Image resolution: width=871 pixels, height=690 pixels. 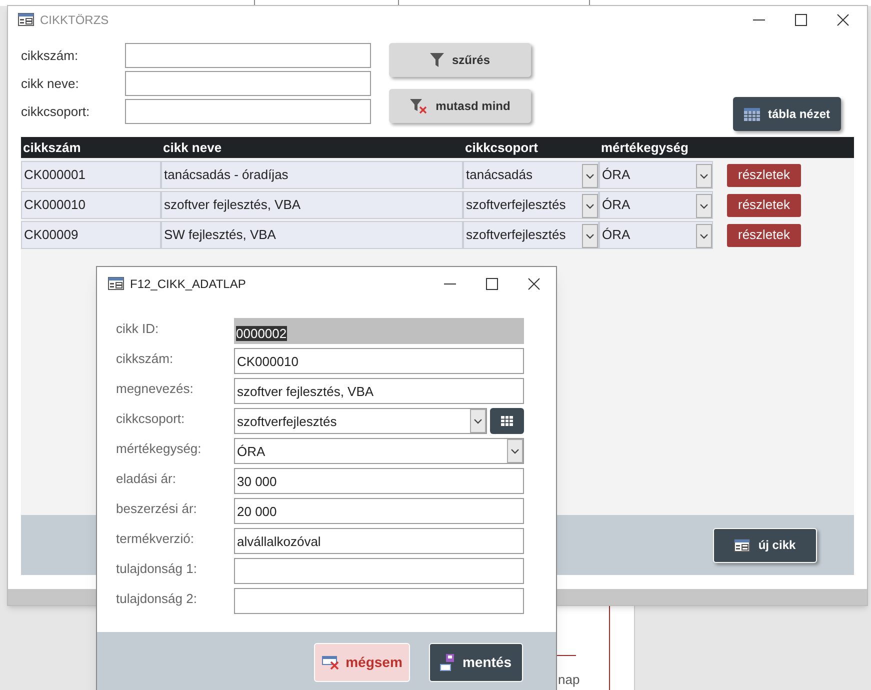 I want to click on combo-cell: tanácsadás, so click(x=531, y=175).